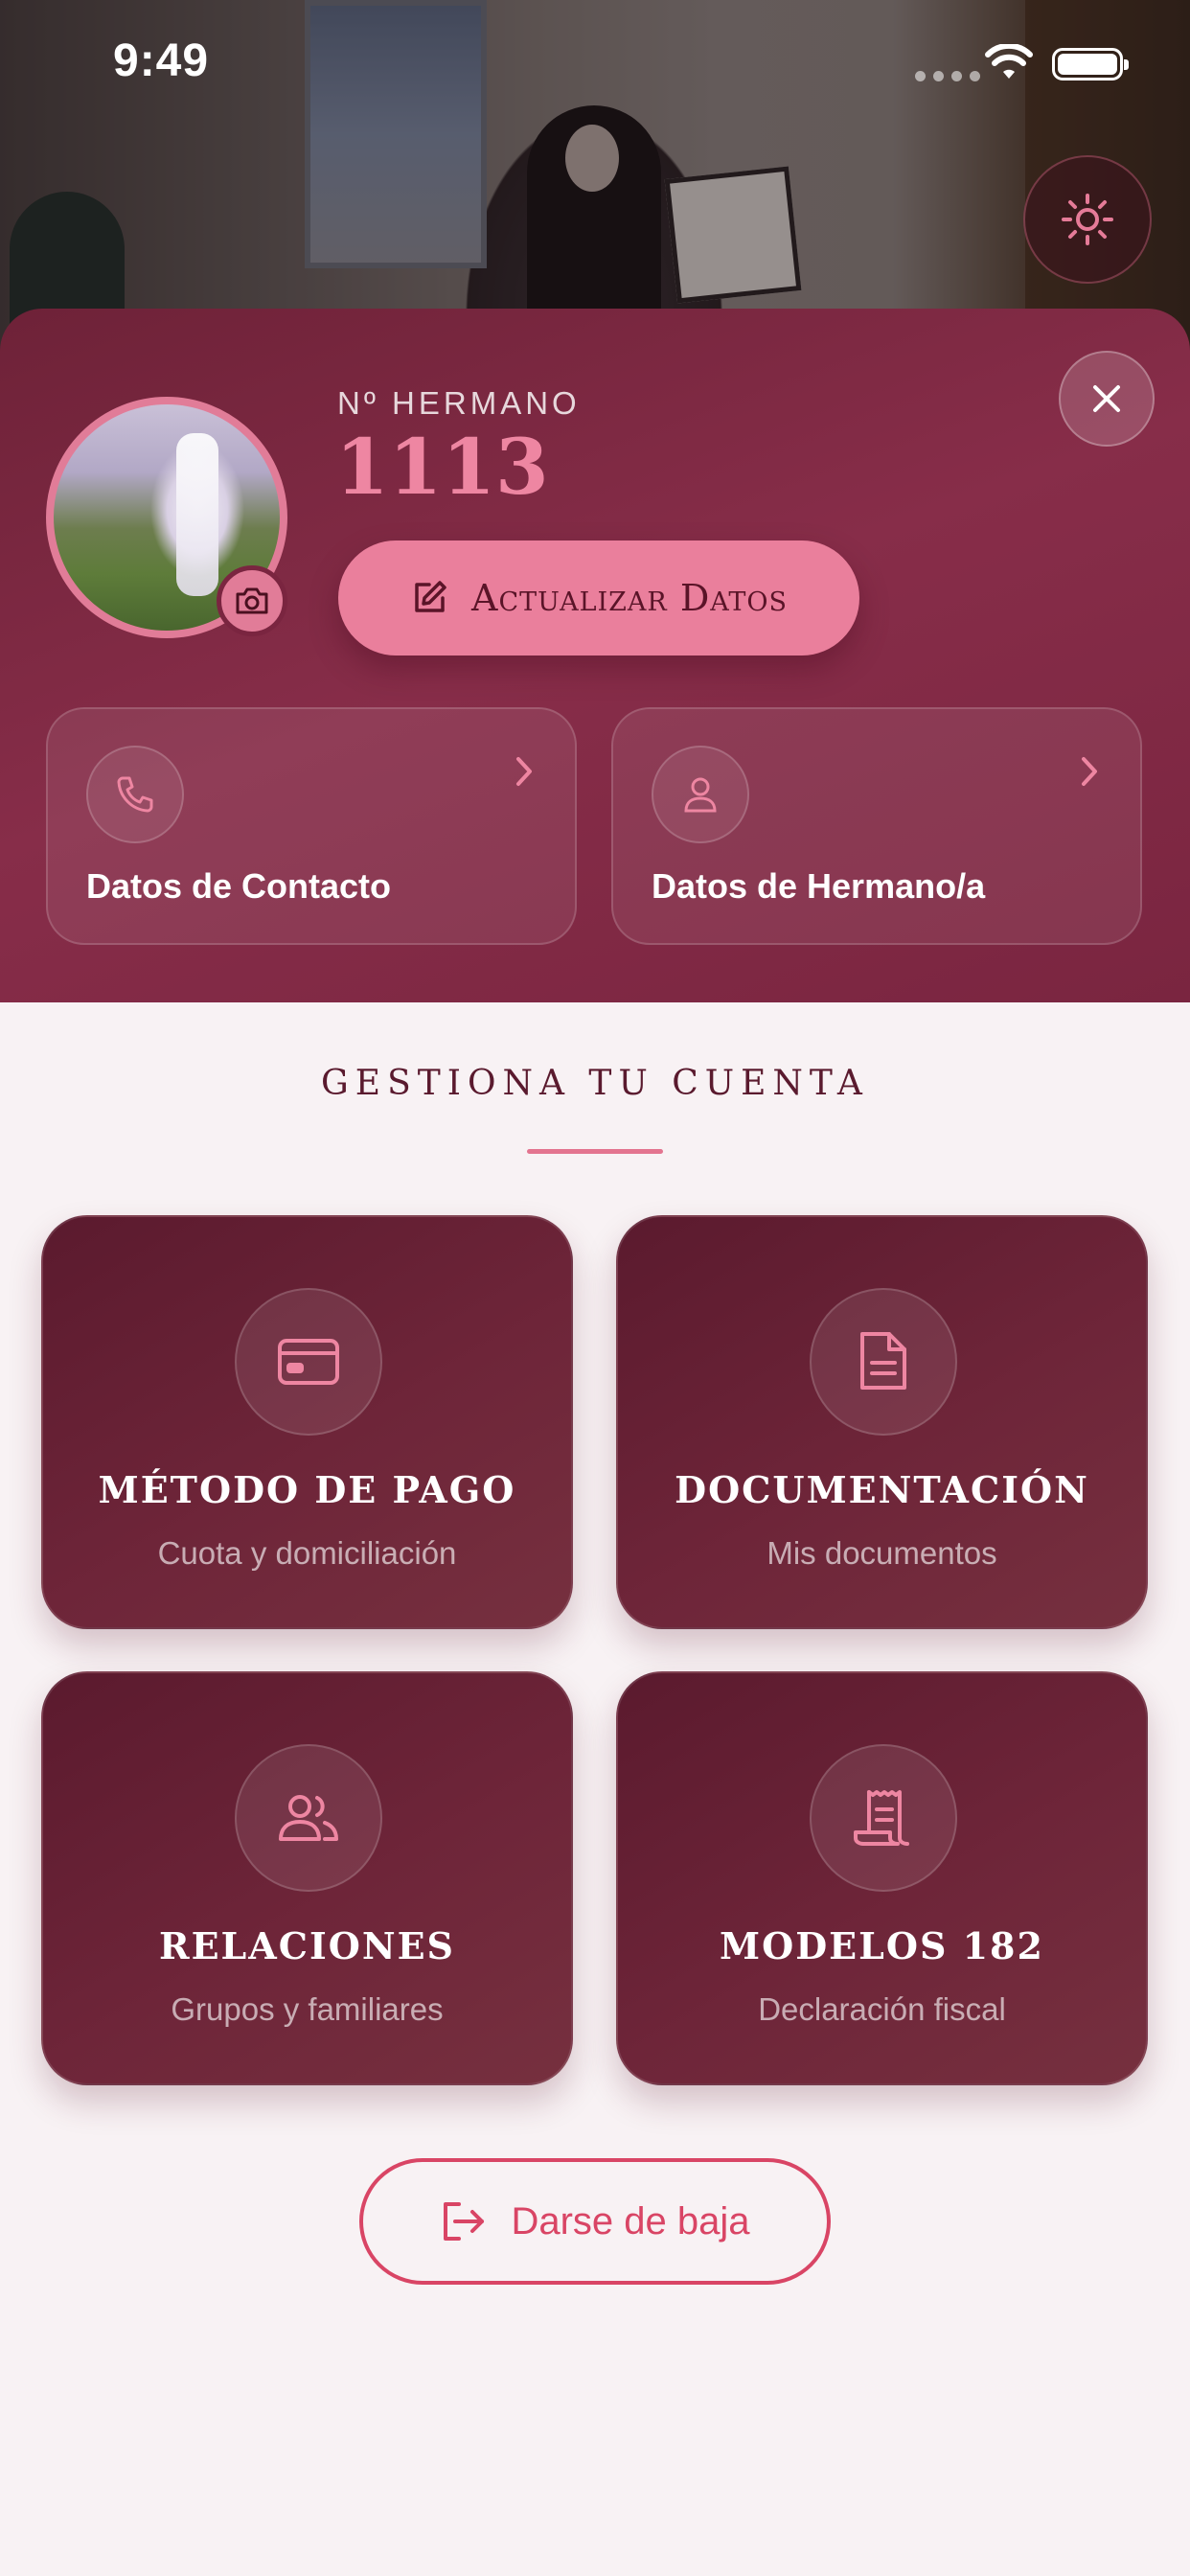  I want to click on document-icon-circle, so click(884, 1362).